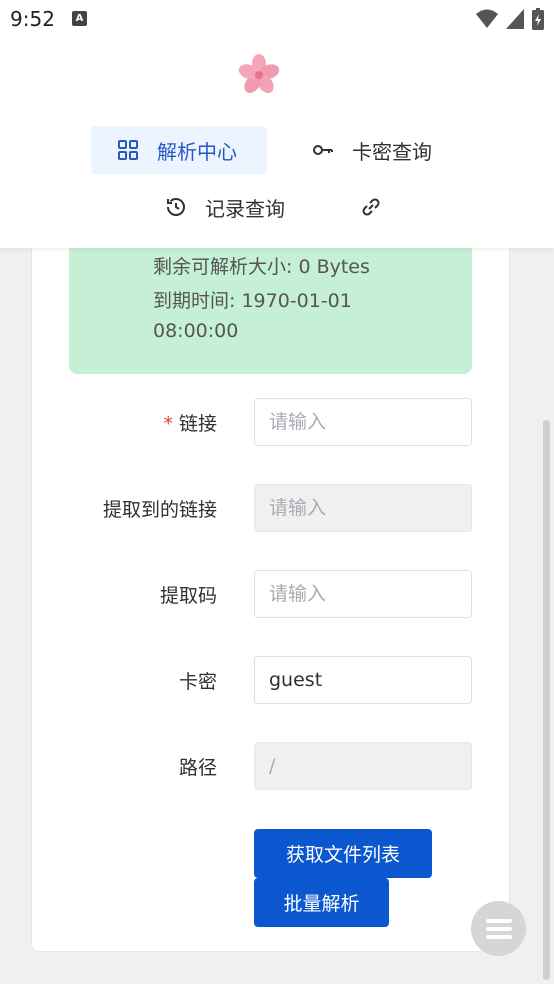 The height and width of the screenshot is (984, 554). I want to click on expire-time-text: 到期时间: 1970-01-01, so click(252, 301).